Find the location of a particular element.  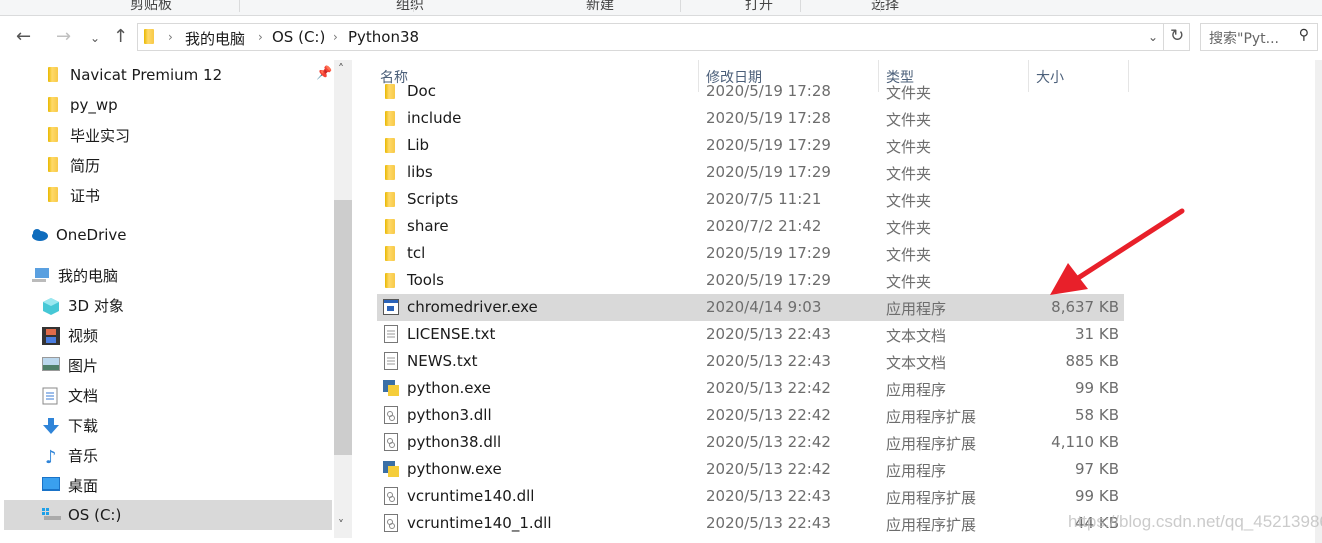

file-row: pythonw.exe 2020/5/13 22:42 应用程序 97 KB is located at coordinates (750, 469).